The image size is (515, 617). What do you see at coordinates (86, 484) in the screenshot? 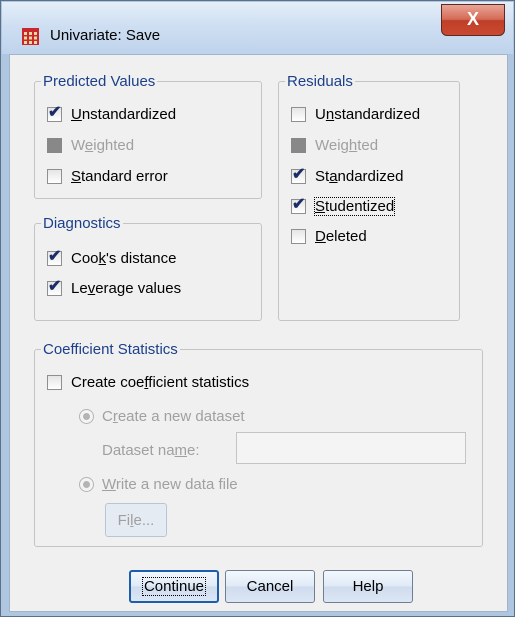
I see `radio-unselected-disabled` at bounding box center [86, 484].